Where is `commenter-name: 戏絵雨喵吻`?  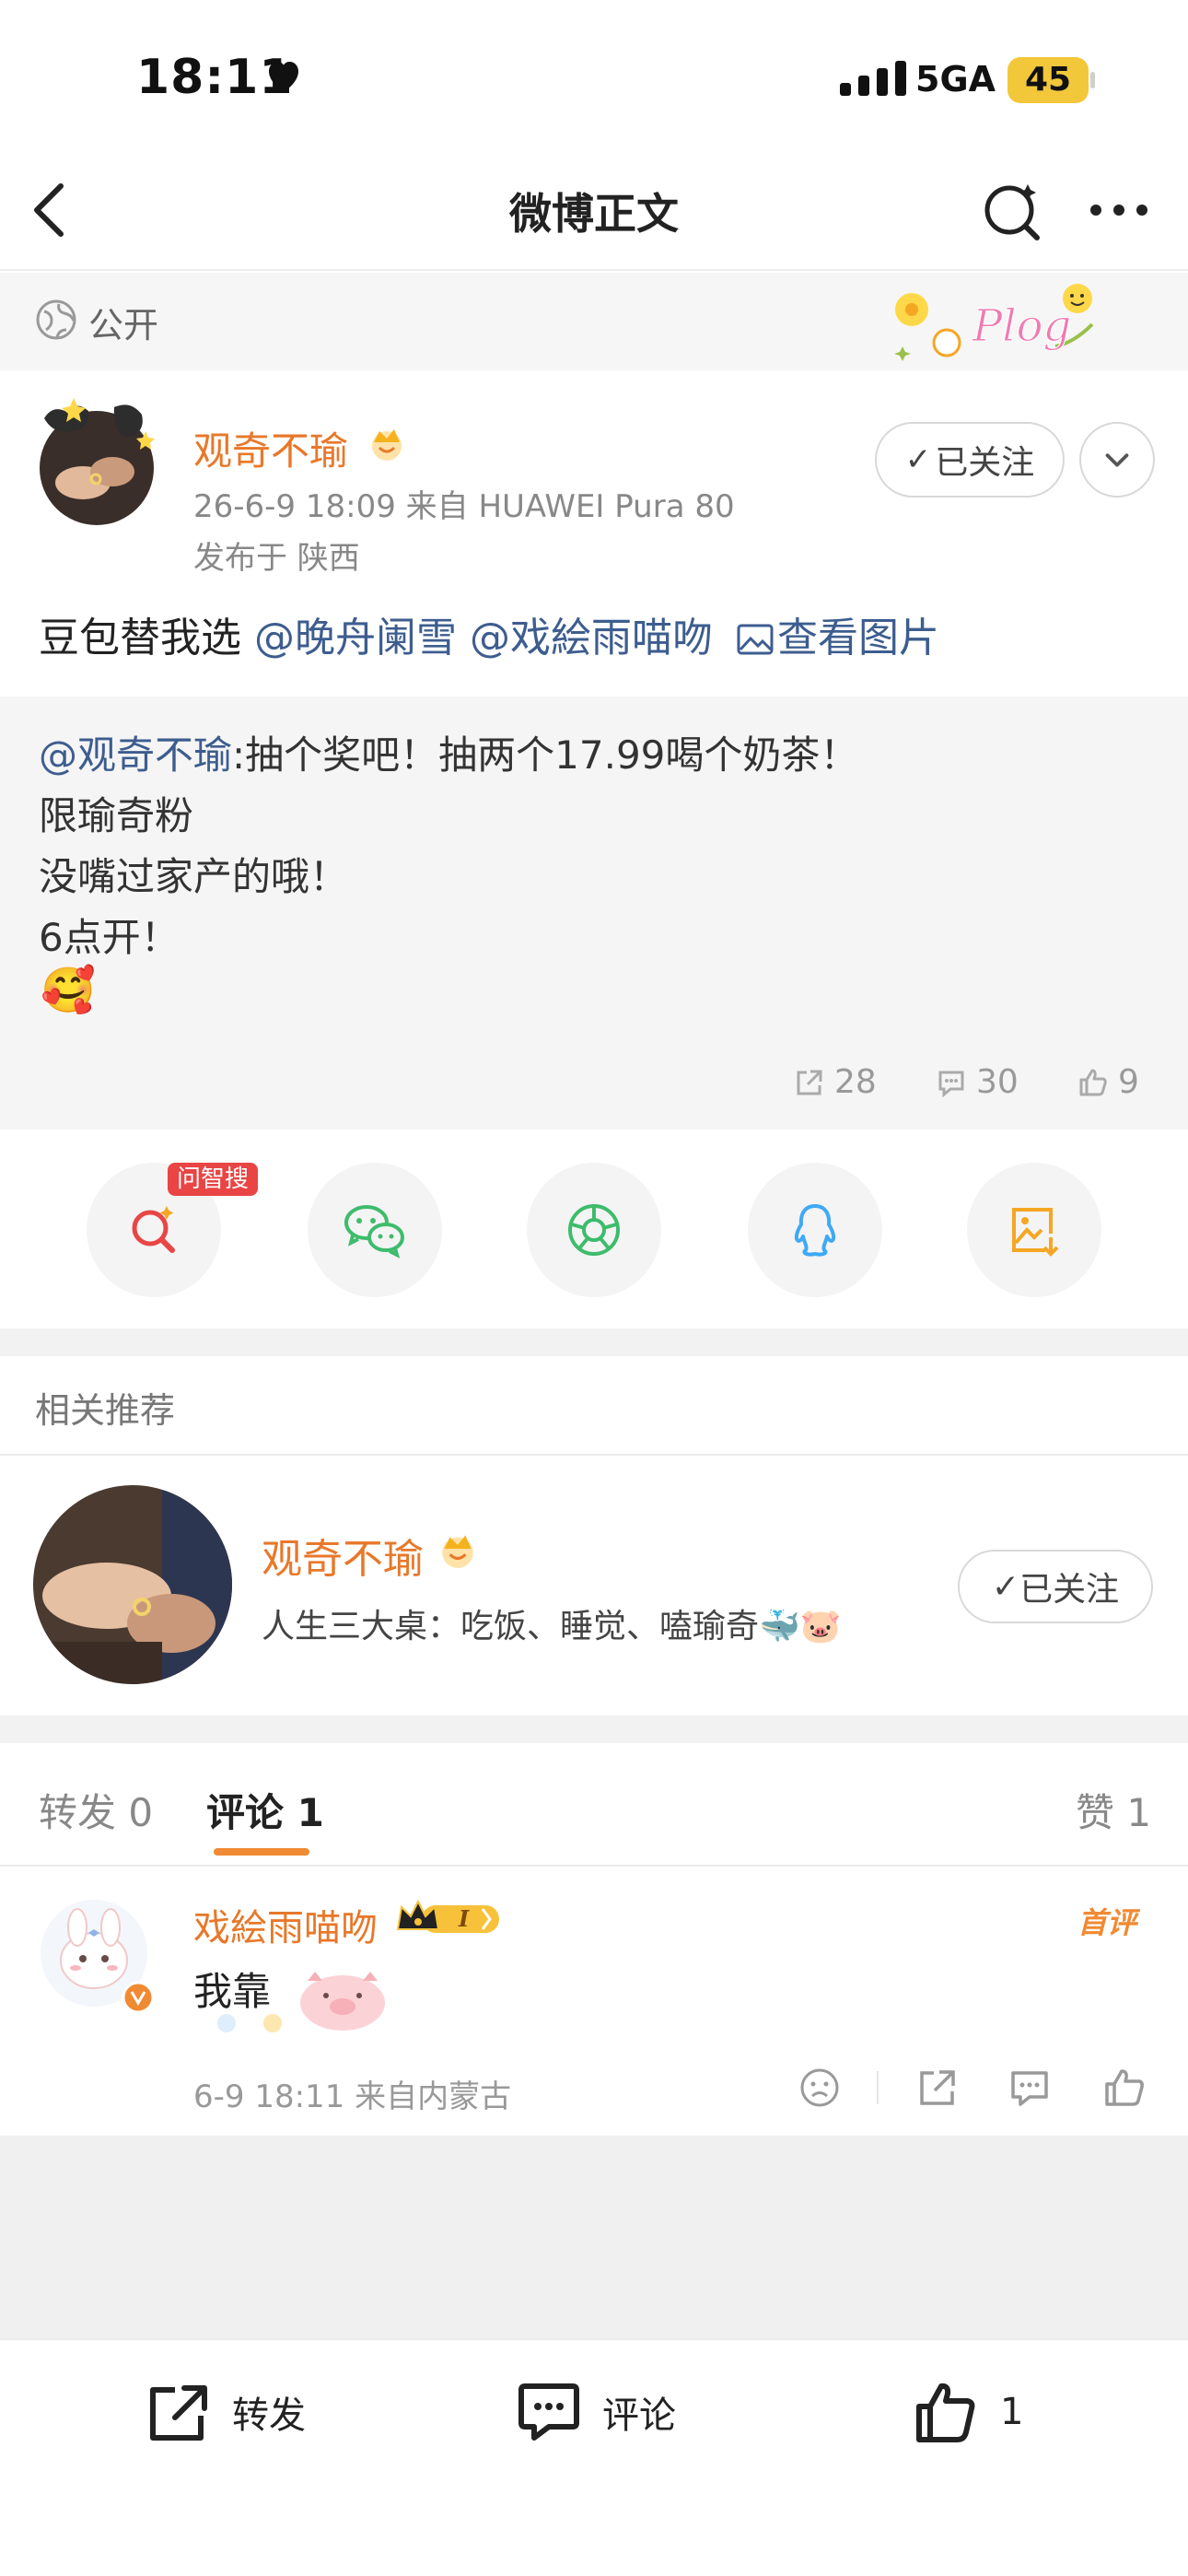
commenter-name: 戏絵雨喵吻 is located at coordinates (285, 1924).